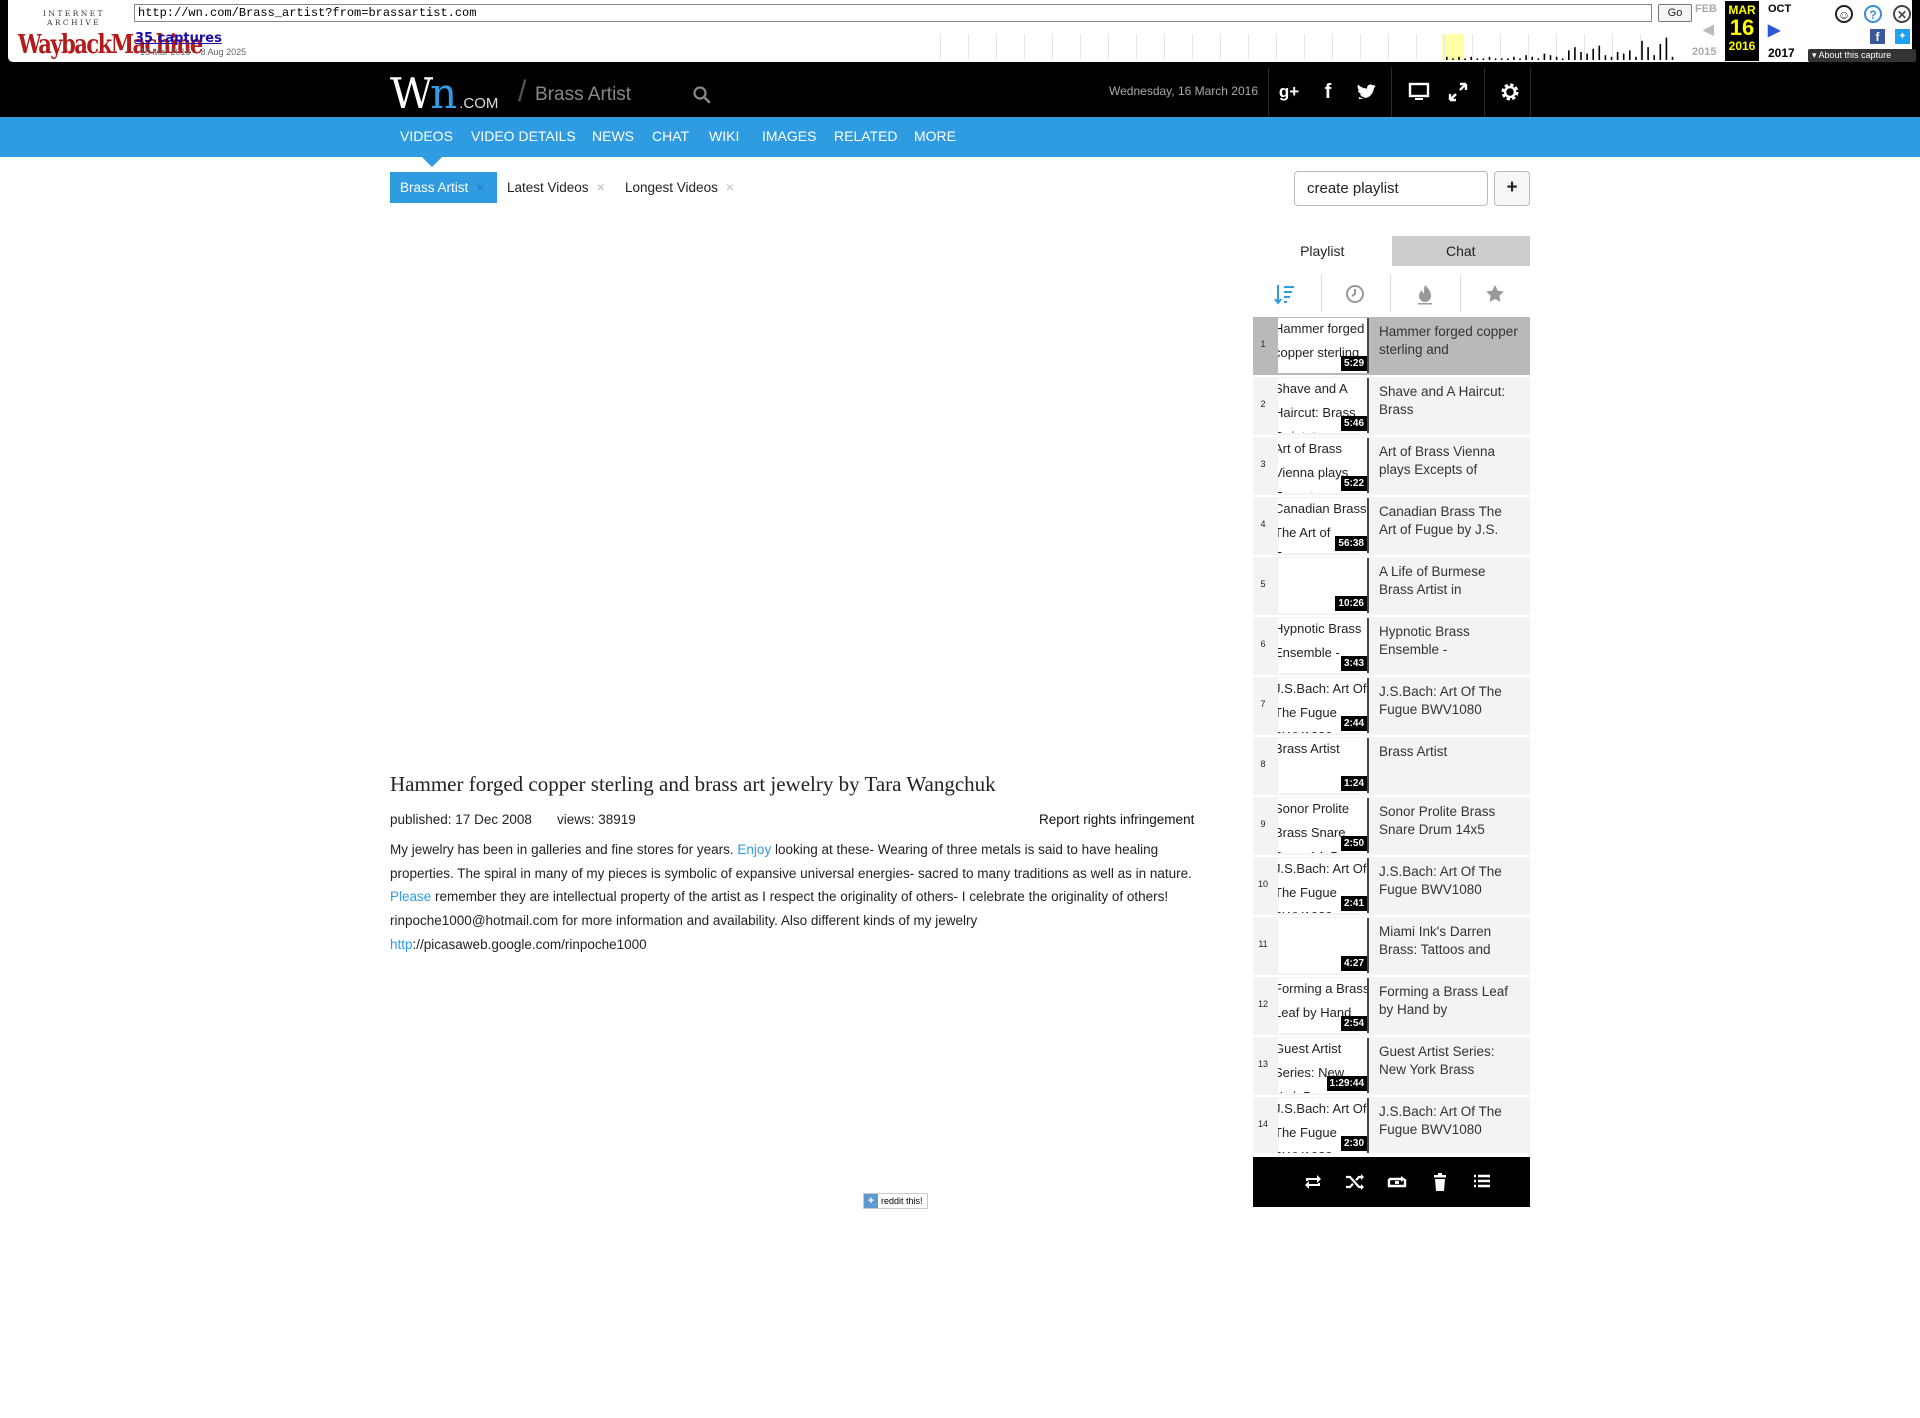 The height and width of the screenshot is (1418, 1920). Describe the element at coordinates (724, 136) in the screenshot. I see `nav-wiki: WIKI` at that location.